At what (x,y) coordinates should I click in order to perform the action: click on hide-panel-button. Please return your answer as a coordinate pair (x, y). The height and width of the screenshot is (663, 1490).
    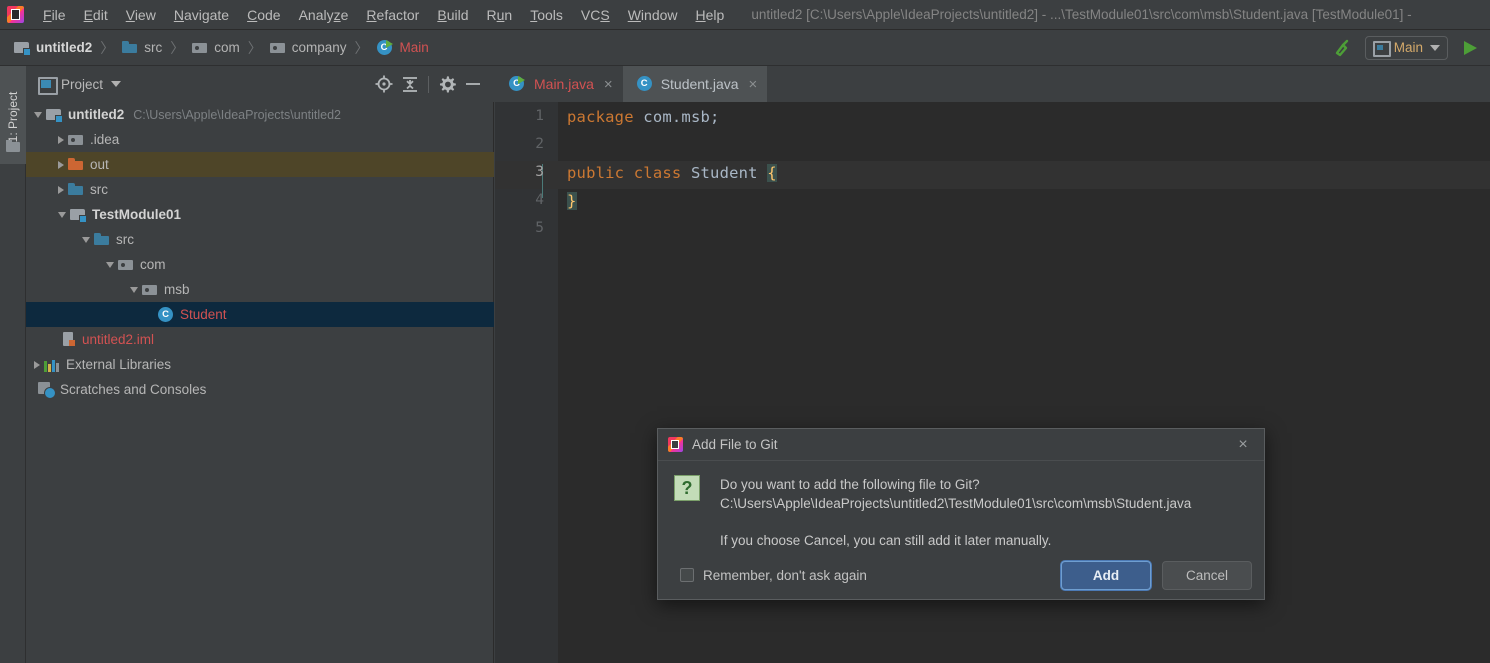
    Looking at the image, I should click on (473, 84).